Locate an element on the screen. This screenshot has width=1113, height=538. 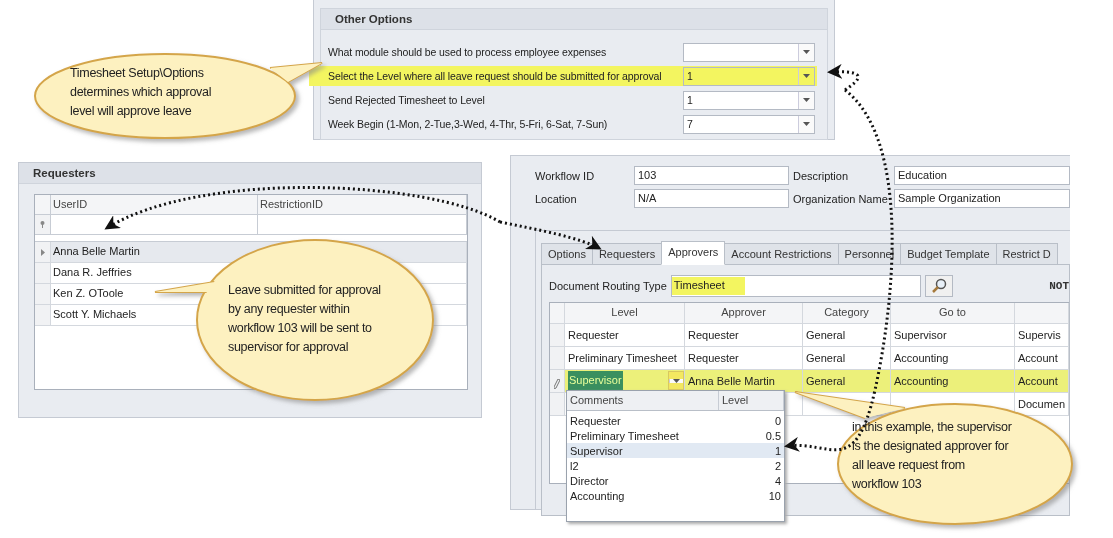
dropdown-item: Preliminary Timesheet 0.5 is located at coordinates (675, 435).